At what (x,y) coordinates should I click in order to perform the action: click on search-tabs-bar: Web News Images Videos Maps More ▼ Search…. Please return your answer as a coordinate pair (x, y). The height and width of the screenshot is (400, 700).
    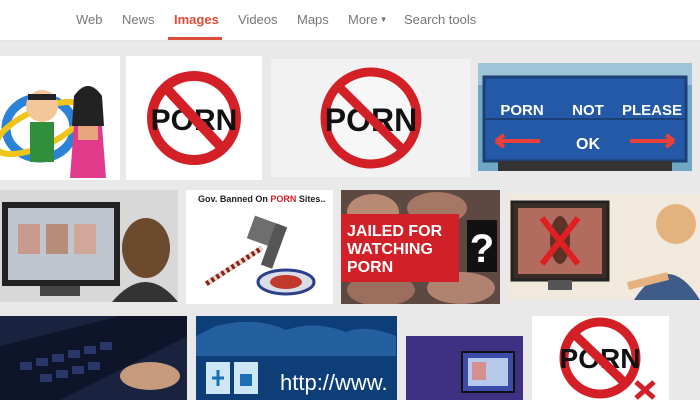
    Looking at the image, I should click on (350, 20).